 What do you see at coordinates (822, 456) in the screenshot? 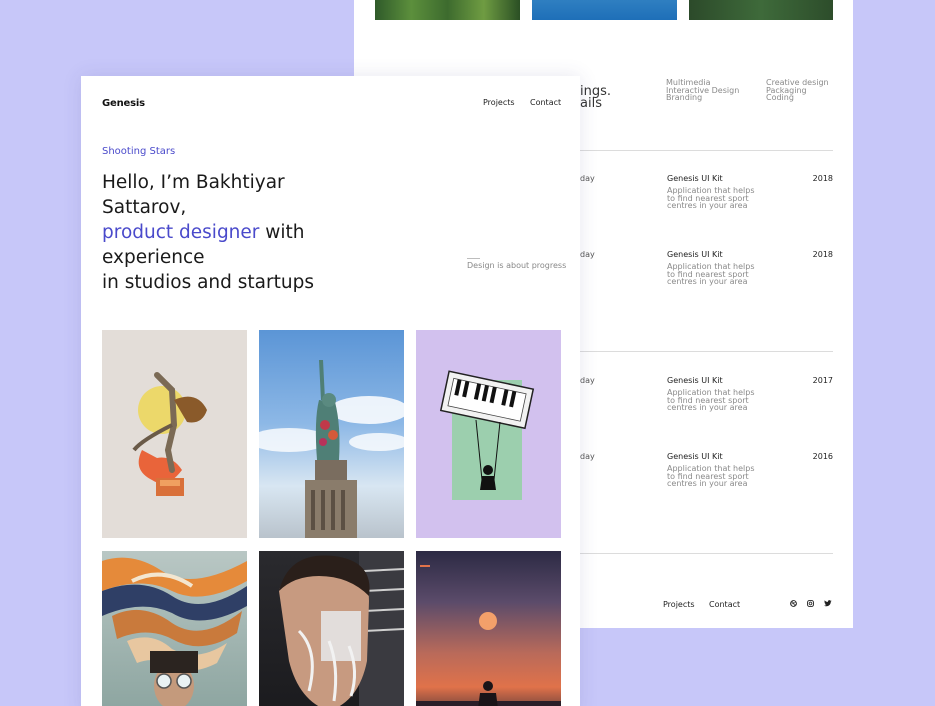
I see `row-year: 2016` at bounding box center [822, 456].